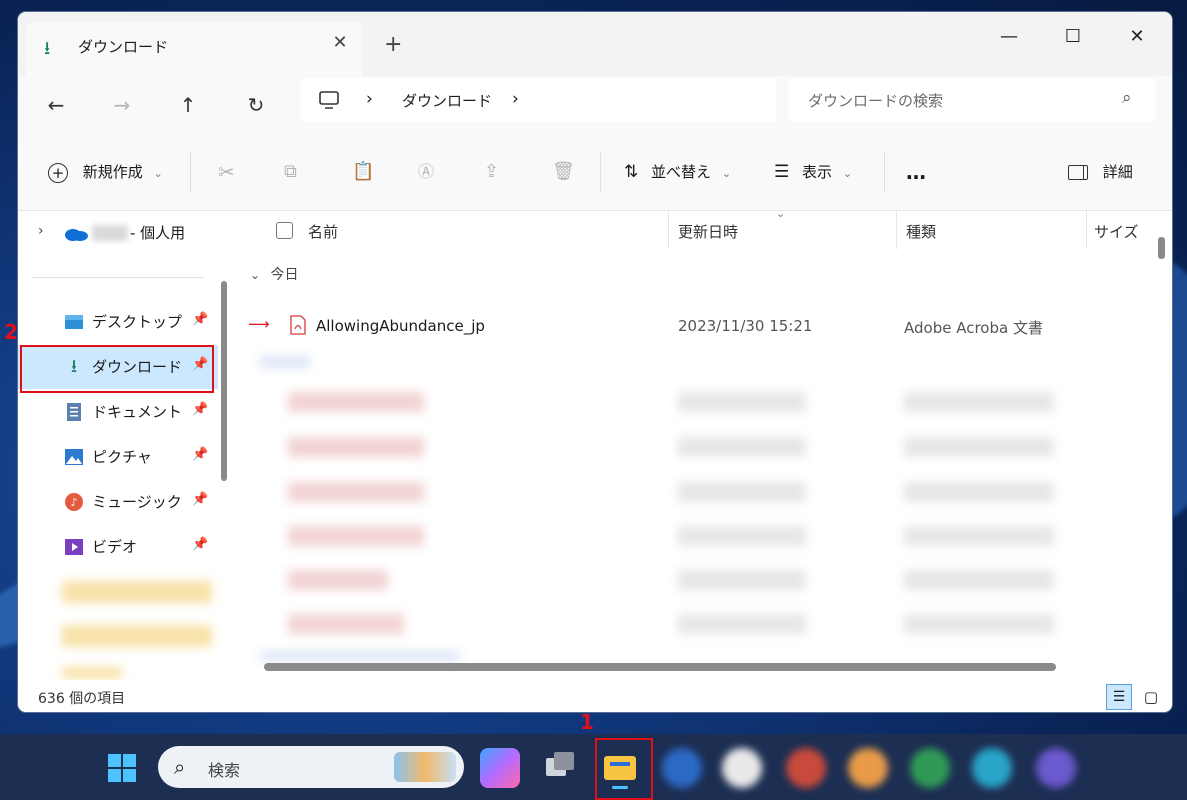  What do you see at coordinates (1078, 172) in the screenshot?
I see `details-pane-icon` at bounding box center [1078, 172].